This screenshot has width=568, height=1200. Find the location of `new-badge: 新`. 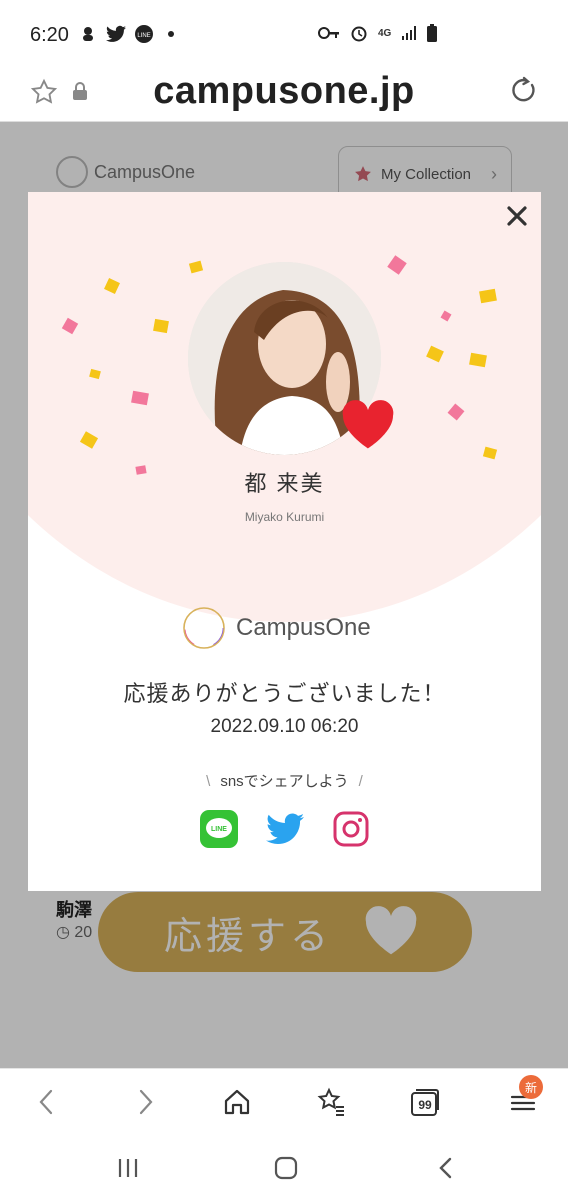

new-badge: 新 is located at coordinates (531, 1087).